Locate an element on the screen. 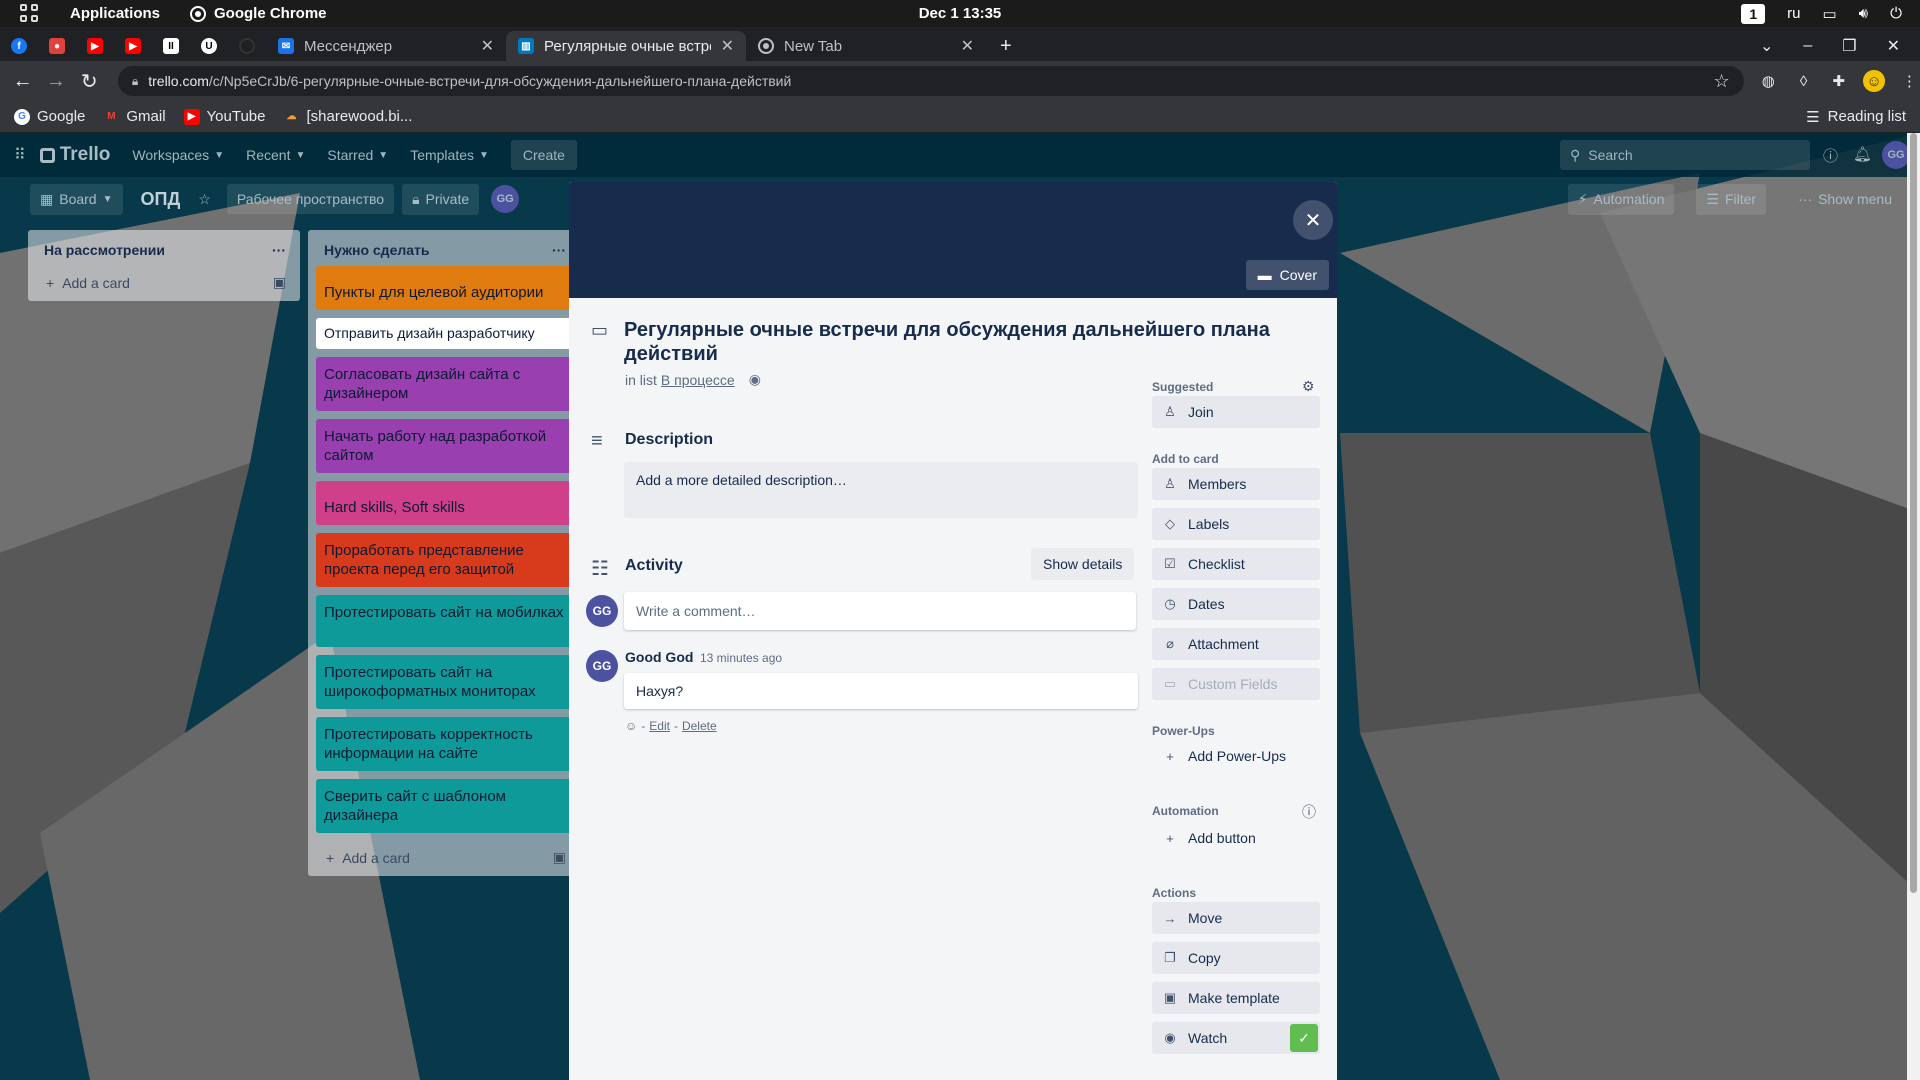 This screenshot has width=1920, height=1080. show-menu-button: ··· Show menu is located at coordinates (1845, 199).